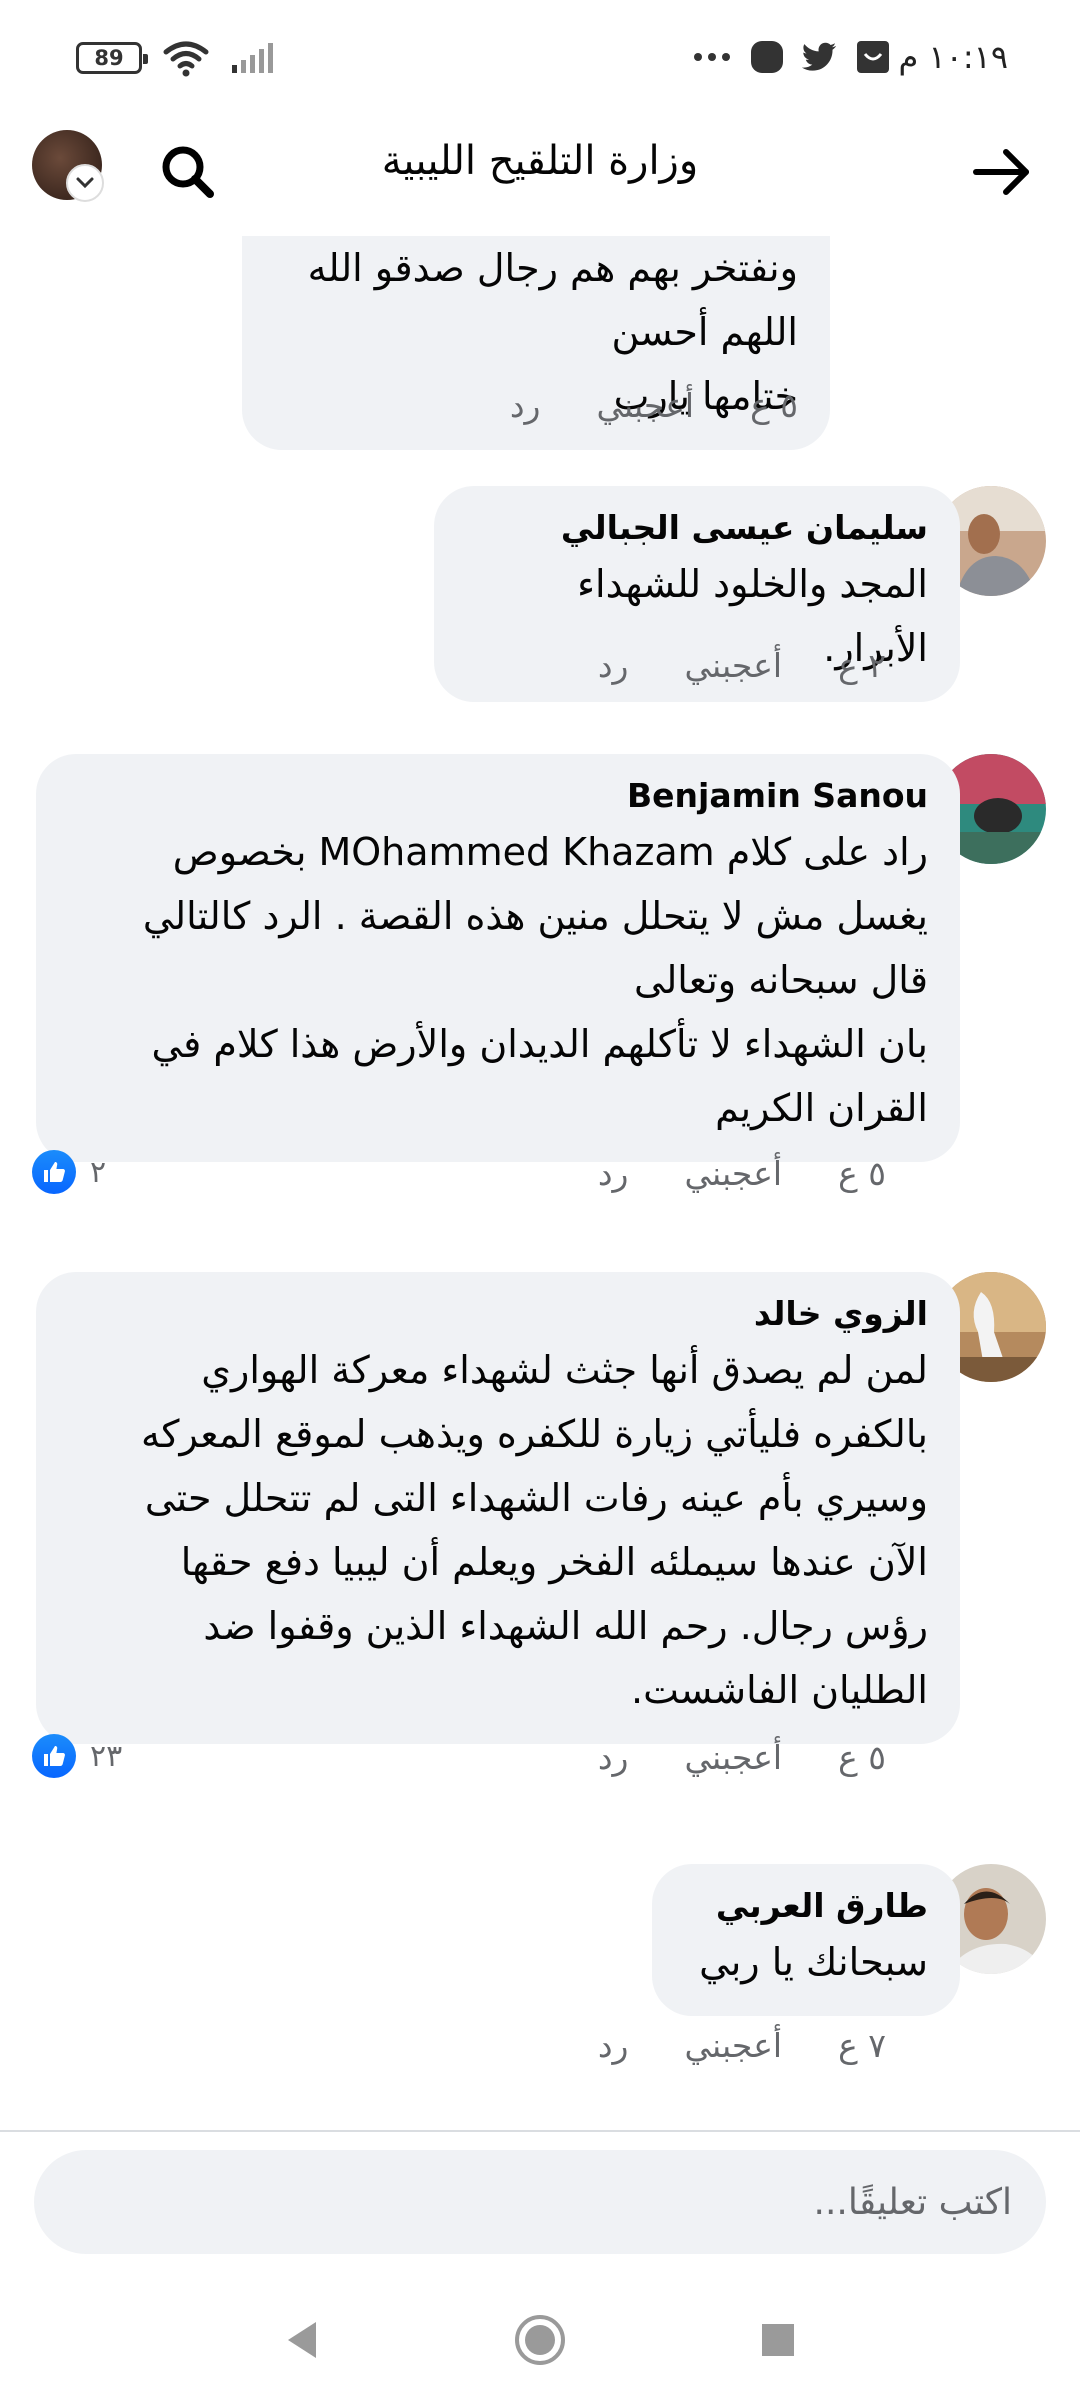 This screenshot has height=2400, width=1080. I want to click on recents-square-icon, so click(778, 2340).